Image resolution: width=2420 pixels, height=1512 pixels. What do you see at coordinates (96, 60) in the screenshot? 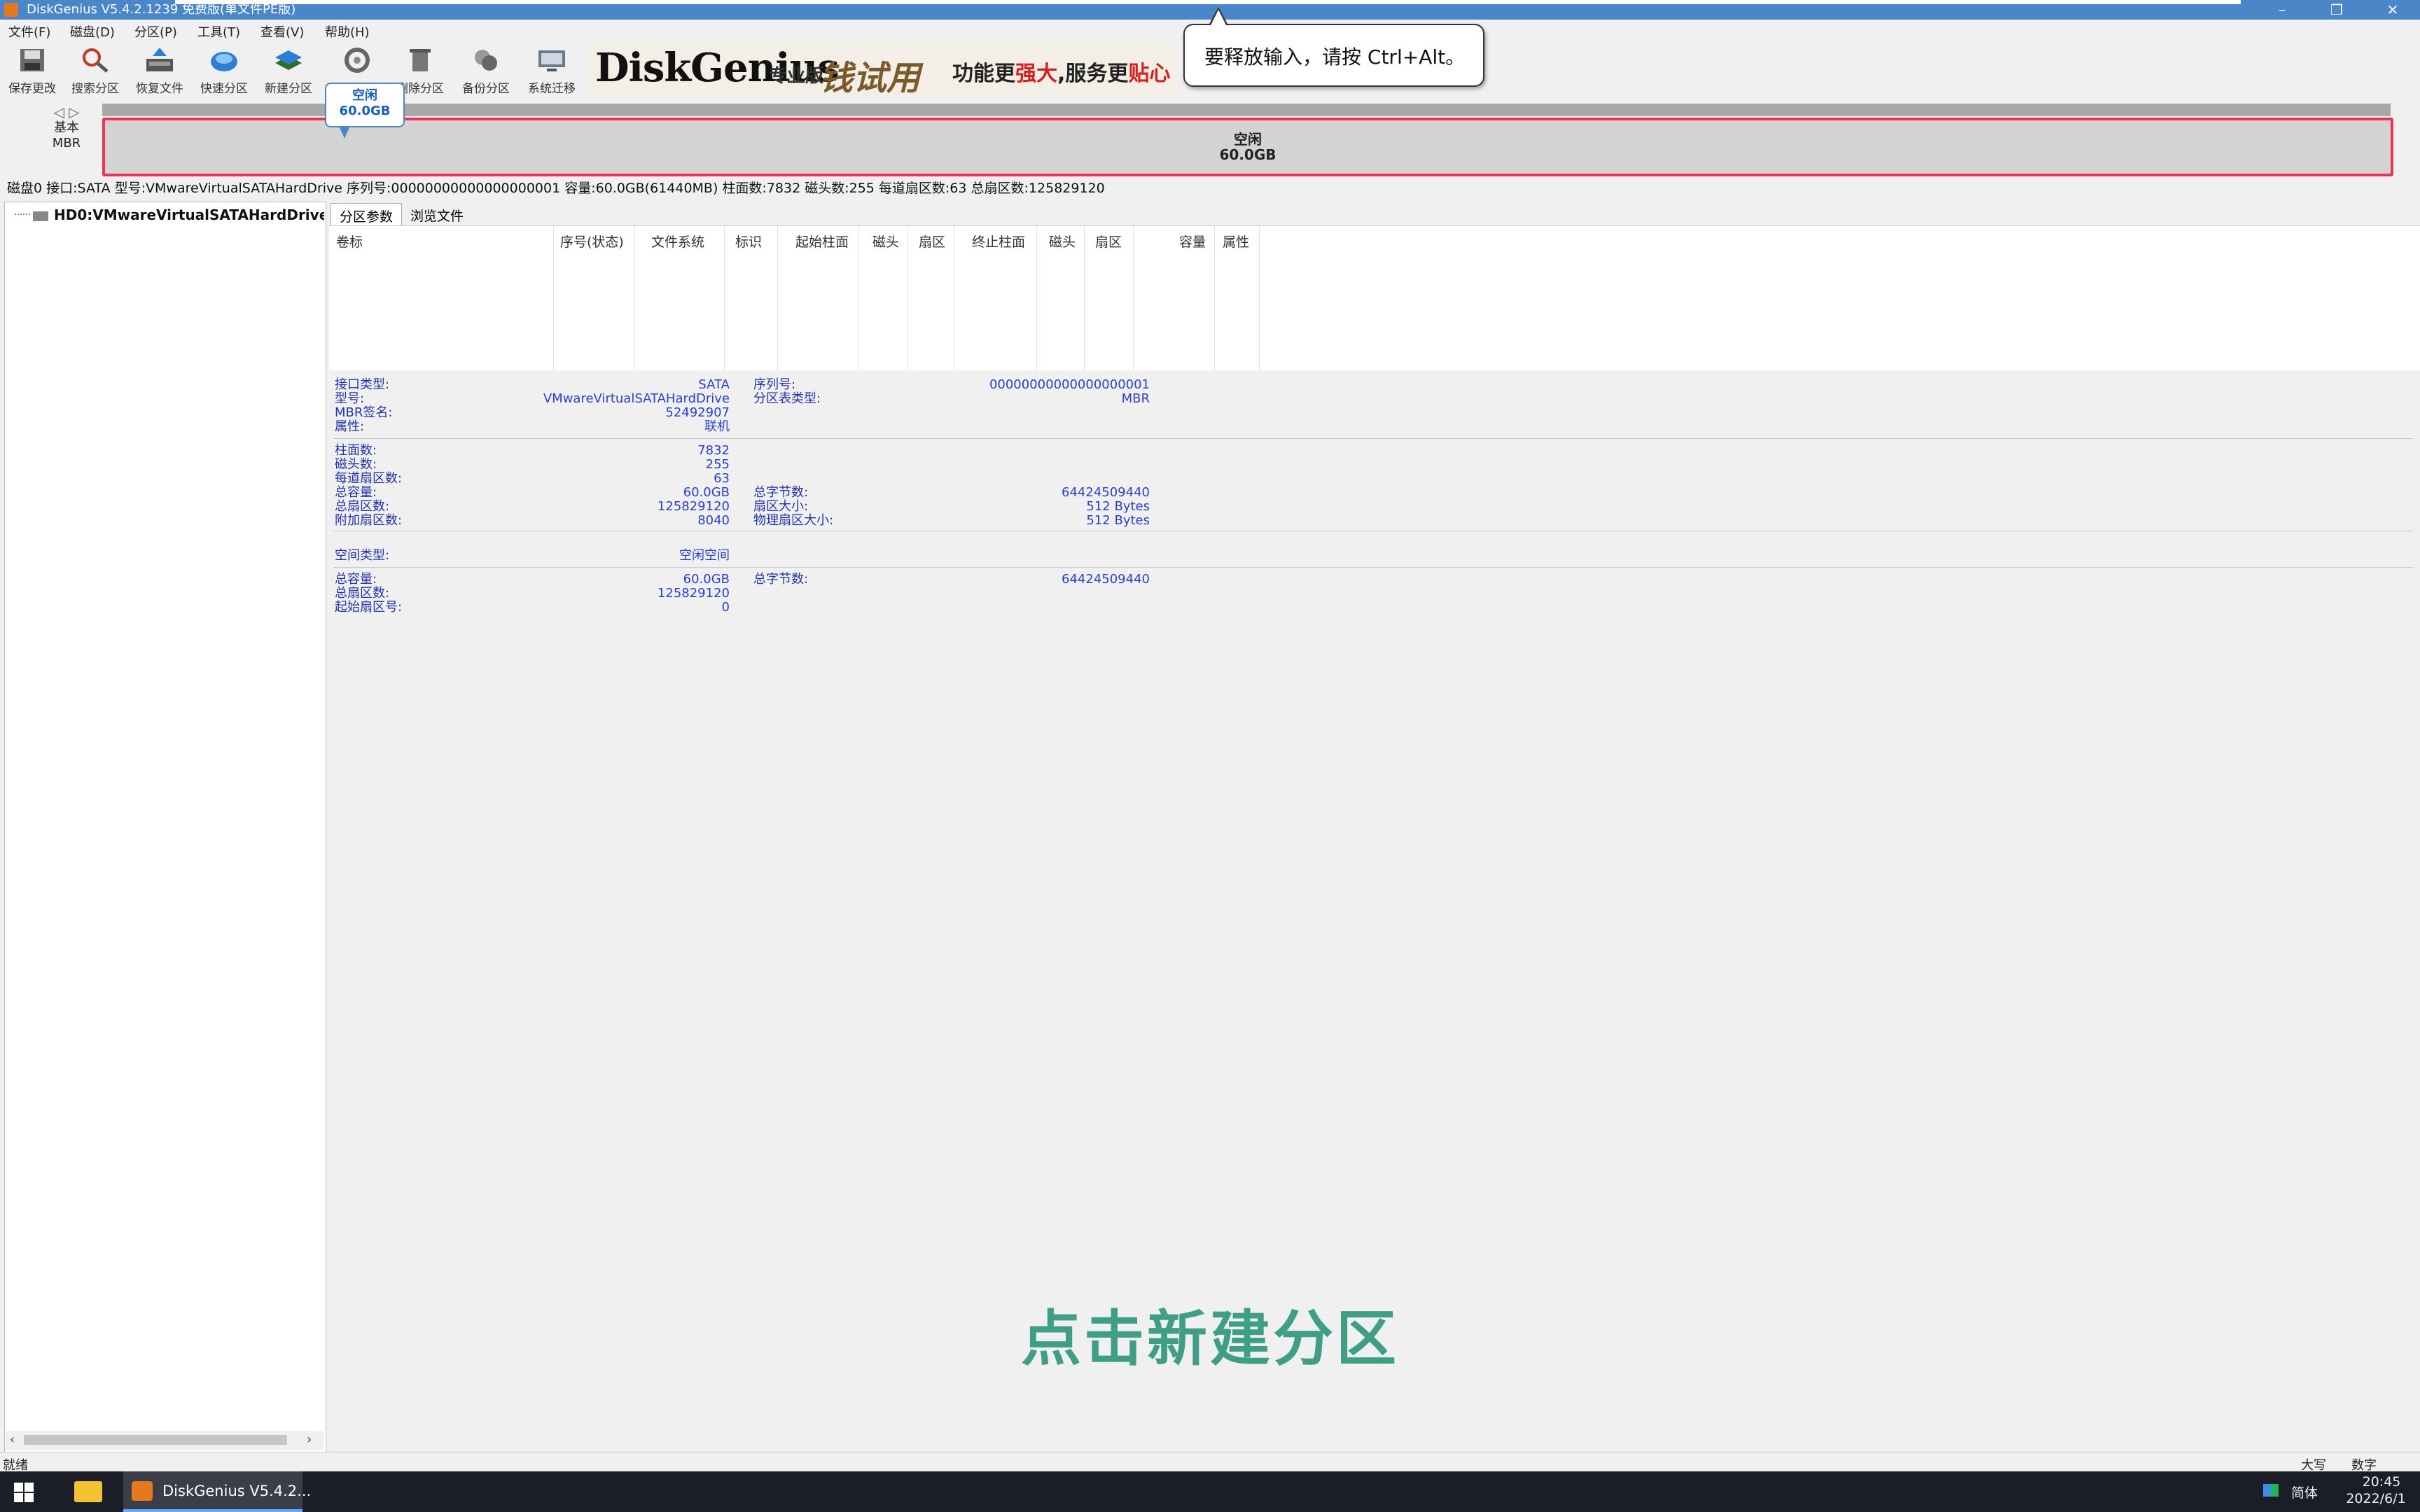
I see `search-icon` at bounding box center [96, 60].